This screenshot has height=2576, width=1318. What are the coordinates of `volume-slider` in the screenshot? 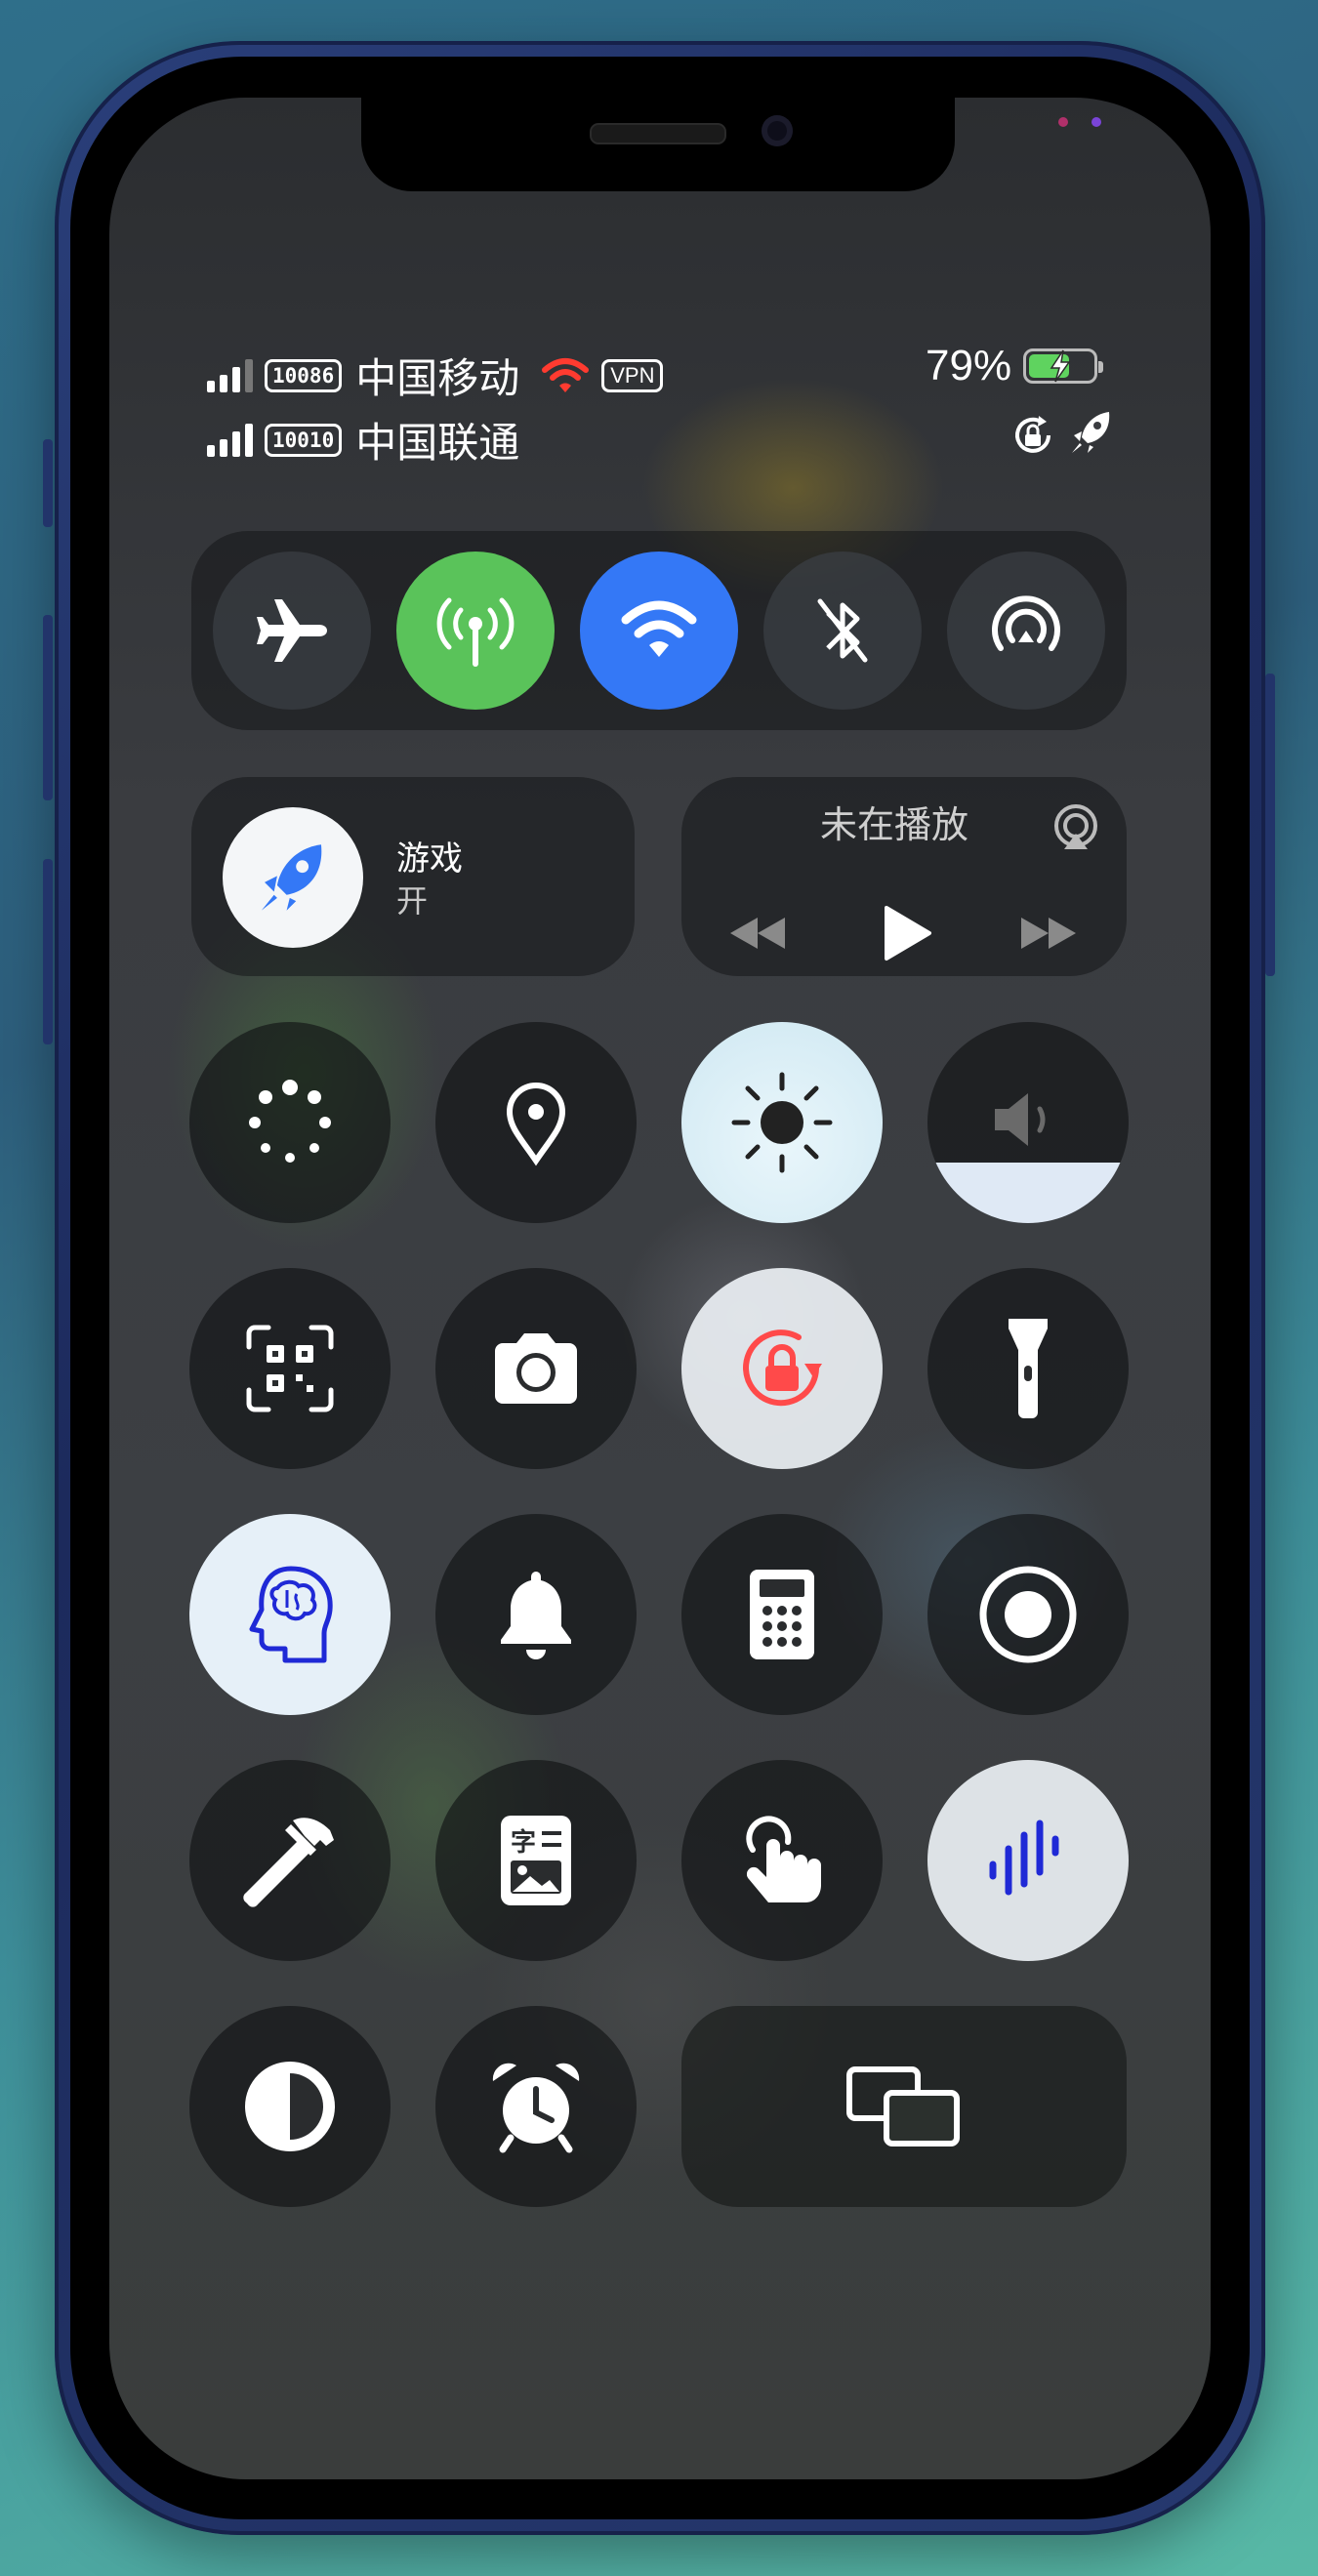 It's located at (1028, 1122).